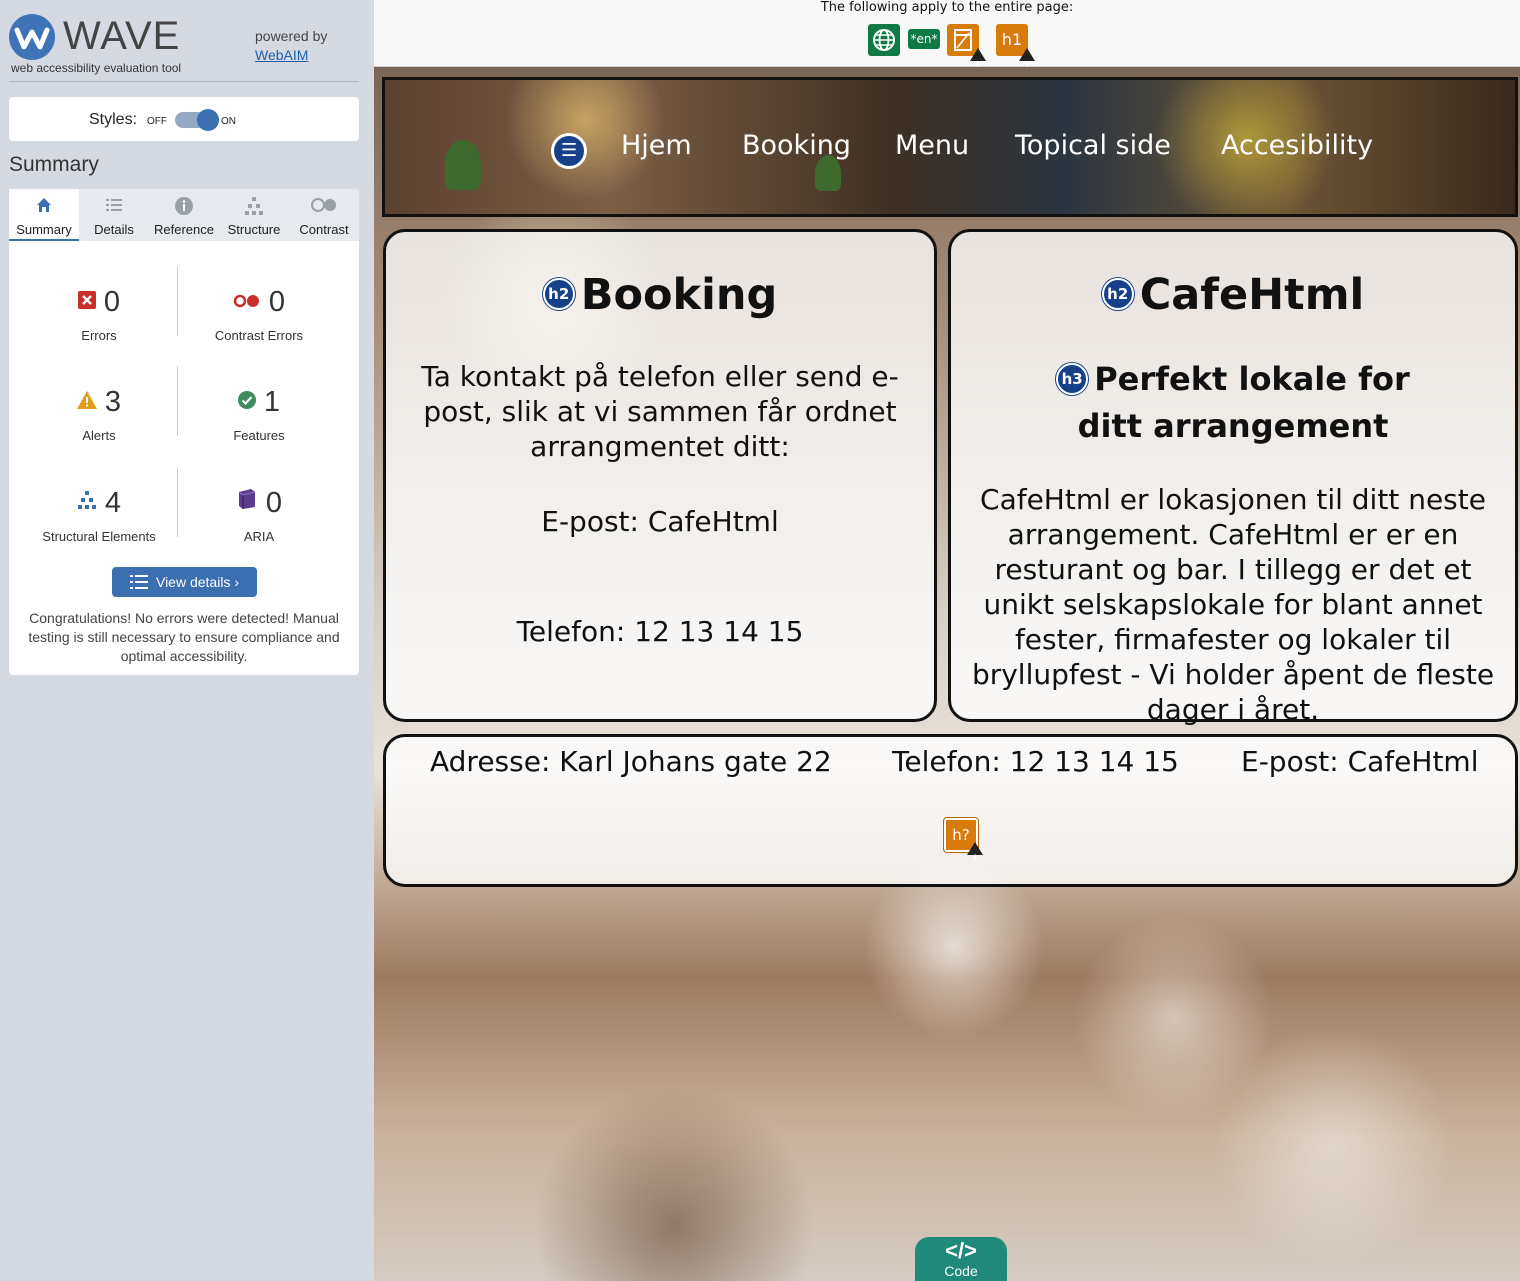  Describe the element at coordinates (1243, 402) in the screenshot. I see `cafe-subheading-text: Perfekt lokale for ditt arrangement` at that location.